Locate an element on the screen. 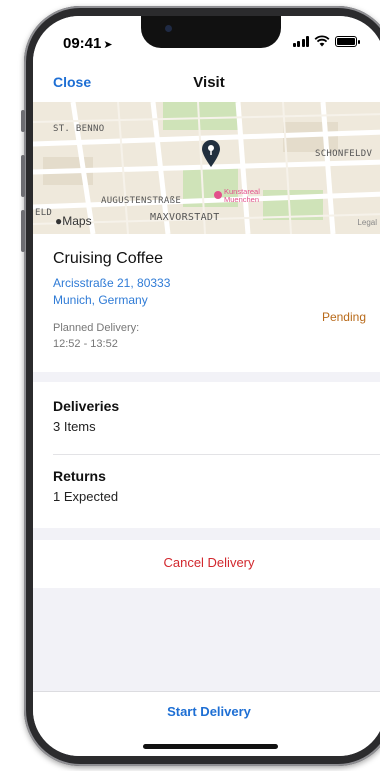  status-badge: Pending is located at coordinates (343, 317).